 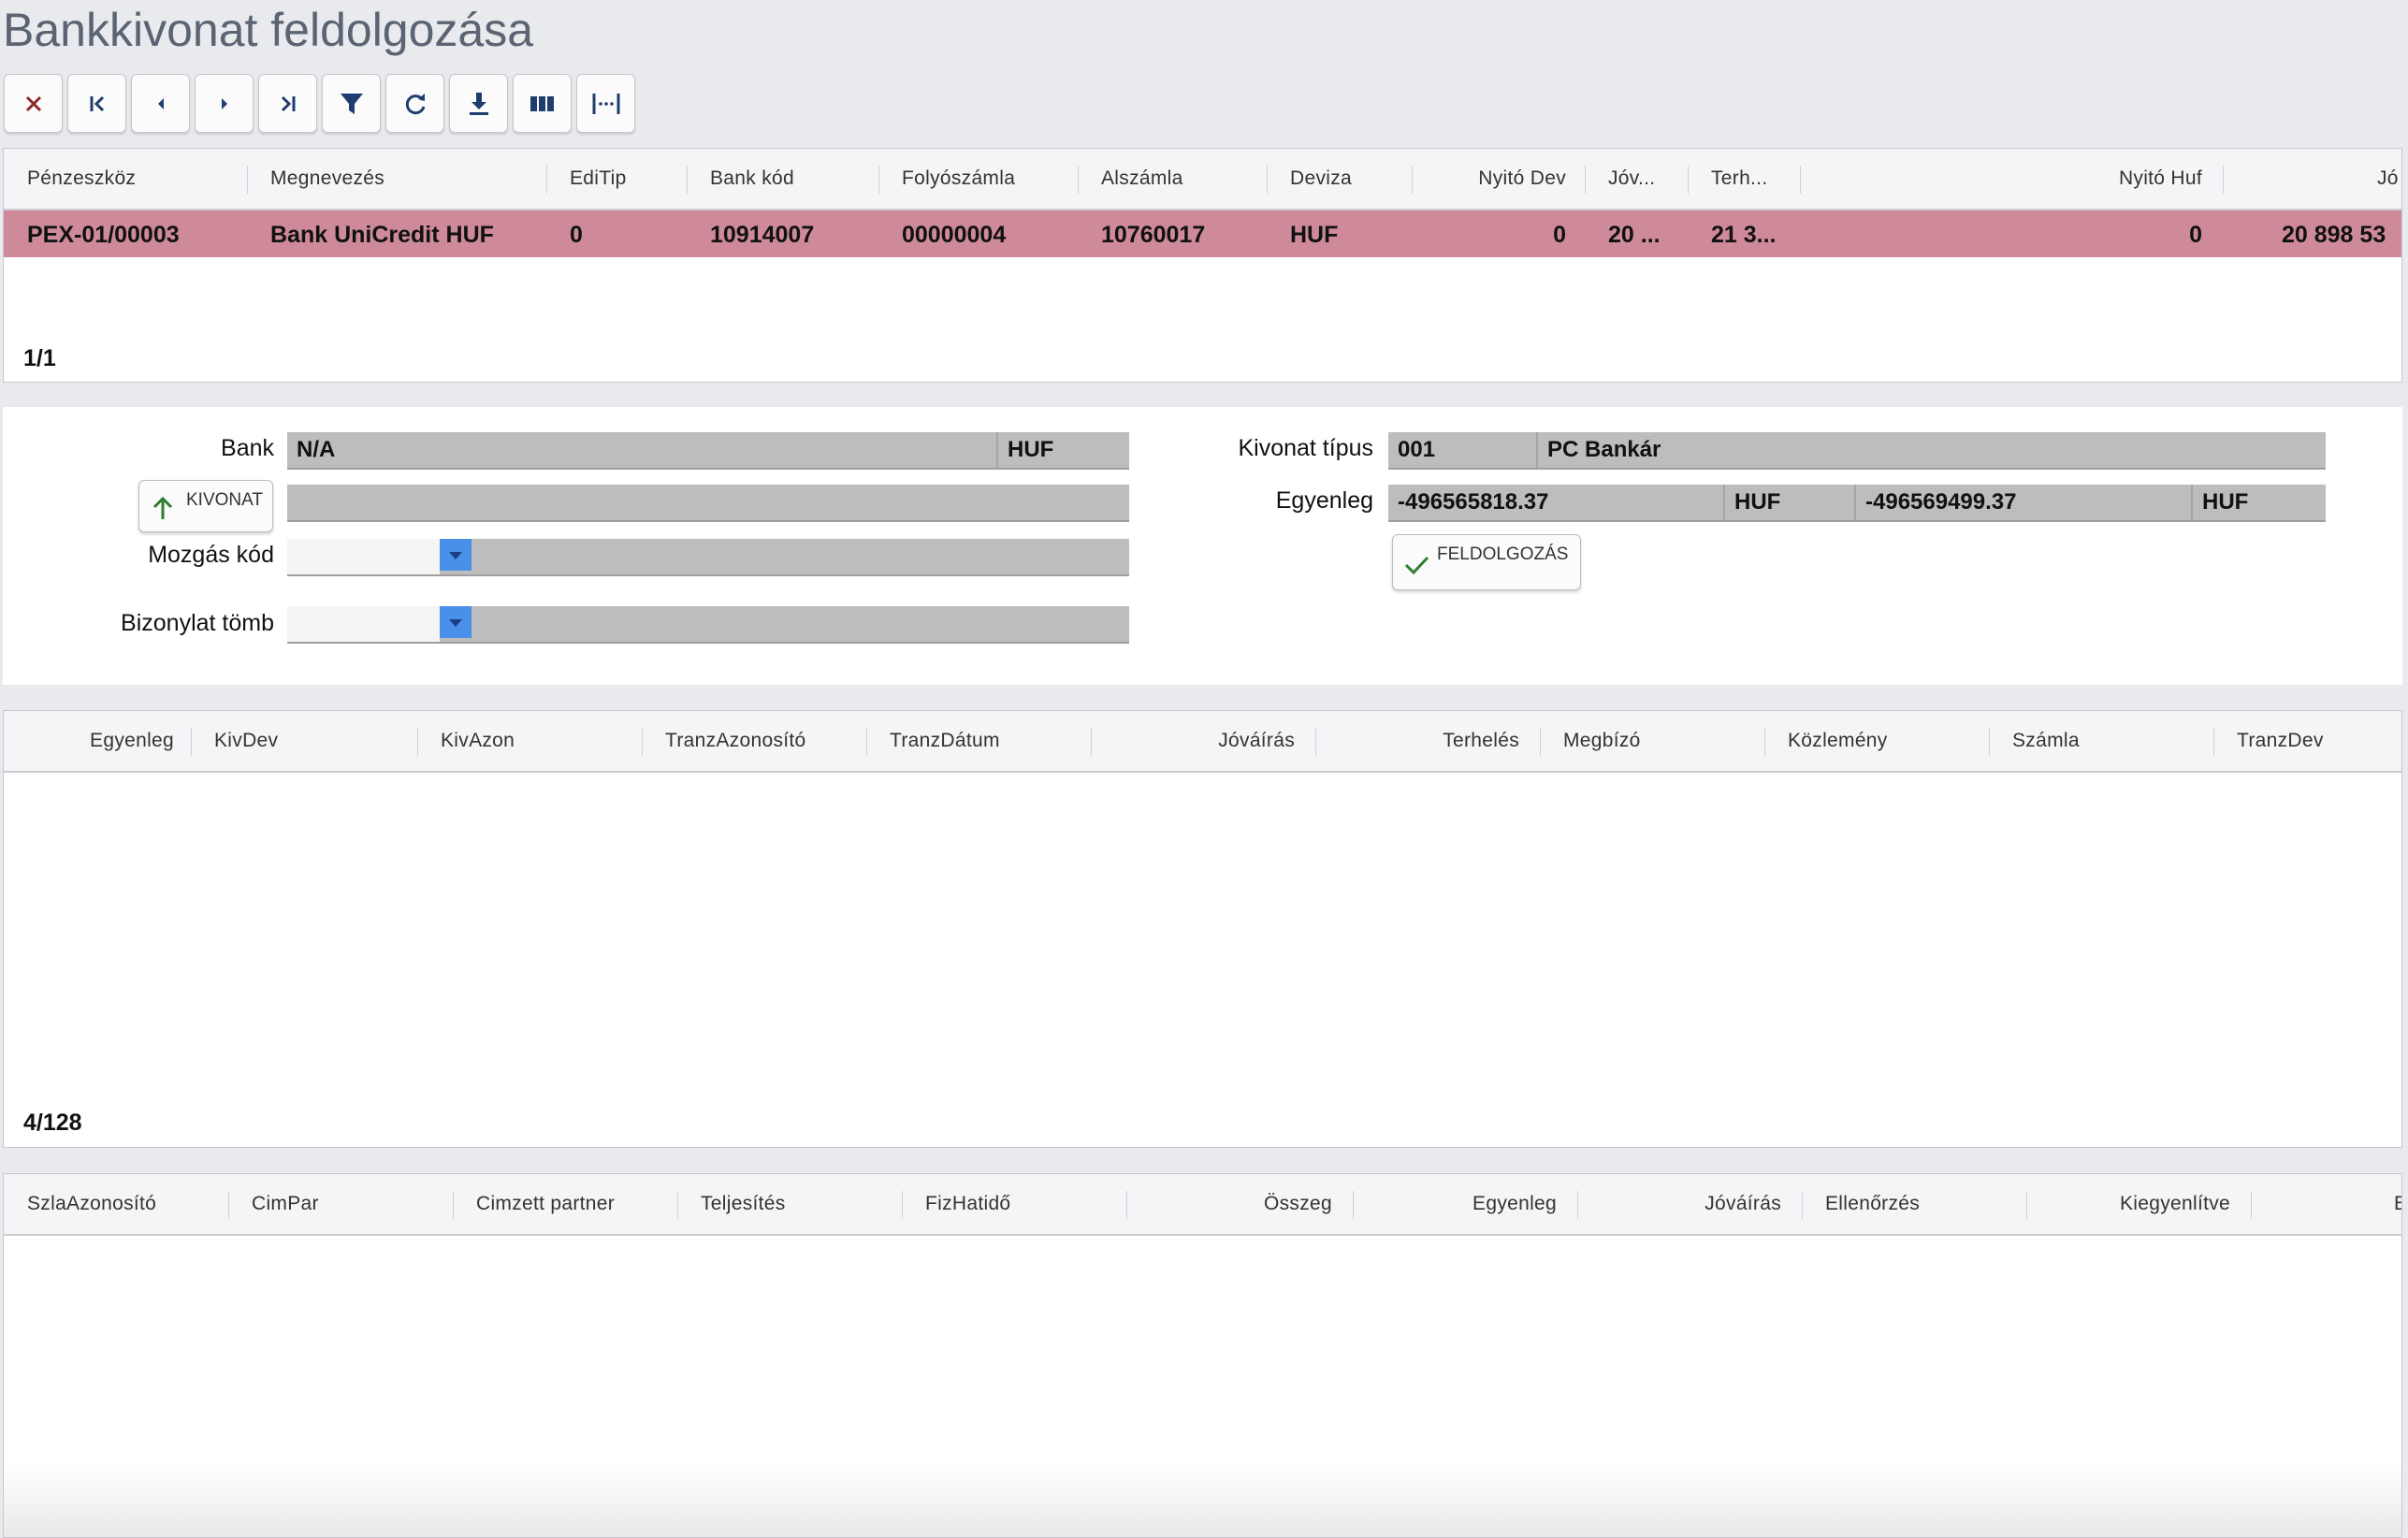 I want to click on egyenleg-currency-1: HUF, so click(x=1791, y=503).